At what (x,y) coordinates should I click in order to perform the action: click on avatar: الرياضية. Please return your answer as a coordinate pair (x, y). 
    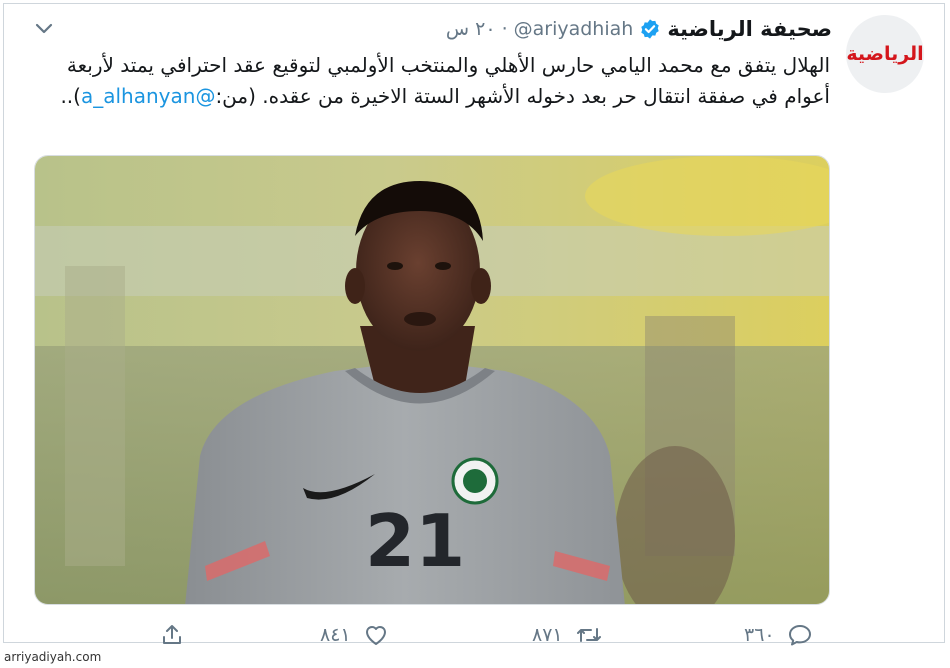
    Looking at the image, I should click on (885, 54).